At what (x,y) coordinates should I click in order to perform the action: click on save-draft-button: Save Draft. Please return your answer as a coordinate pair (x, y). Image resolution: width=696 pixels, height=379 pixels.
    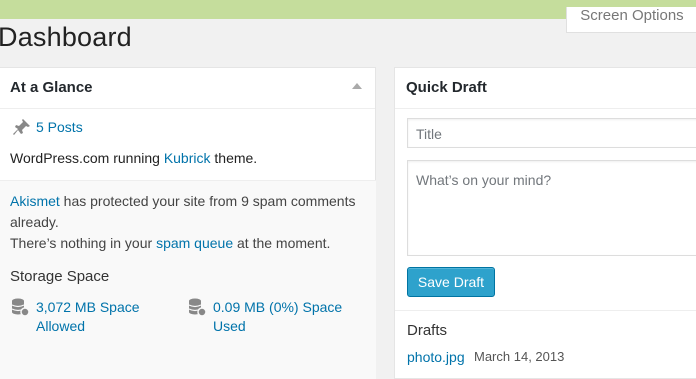
    Looking at the image, I should click on (451, 282).